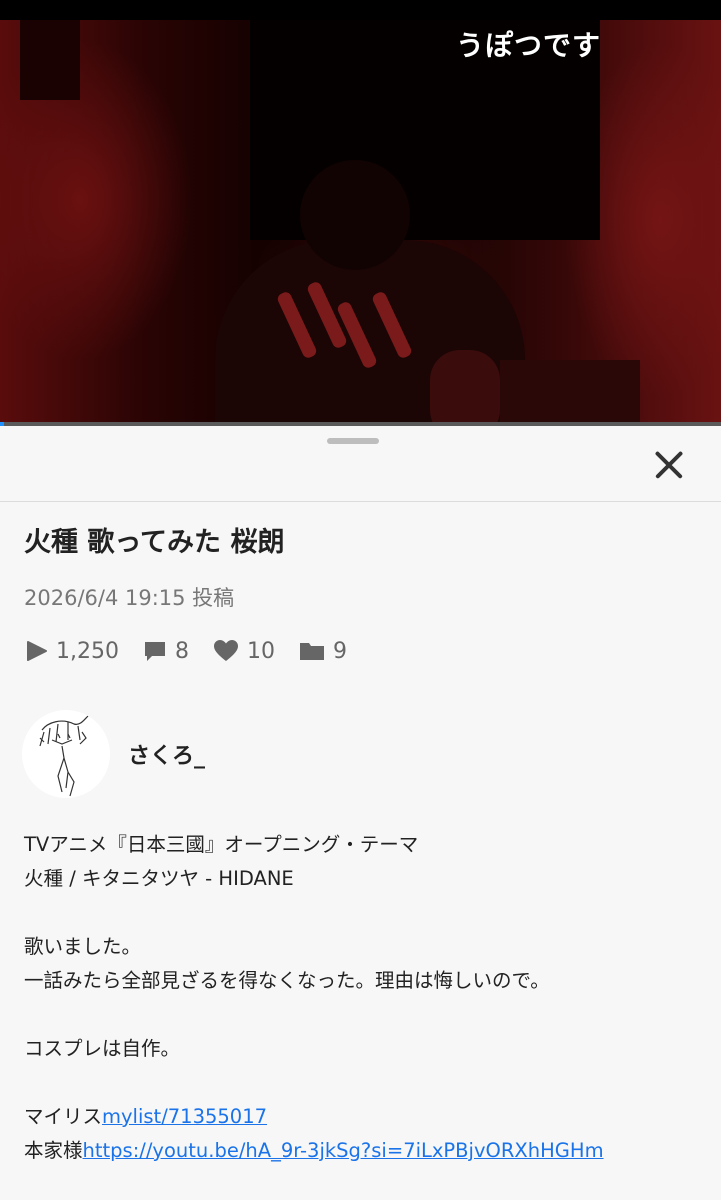 The image size is (721, 1200). Describe the element at coordinates (154, 651) in the screenshot. I see `comment-icon` at that location.